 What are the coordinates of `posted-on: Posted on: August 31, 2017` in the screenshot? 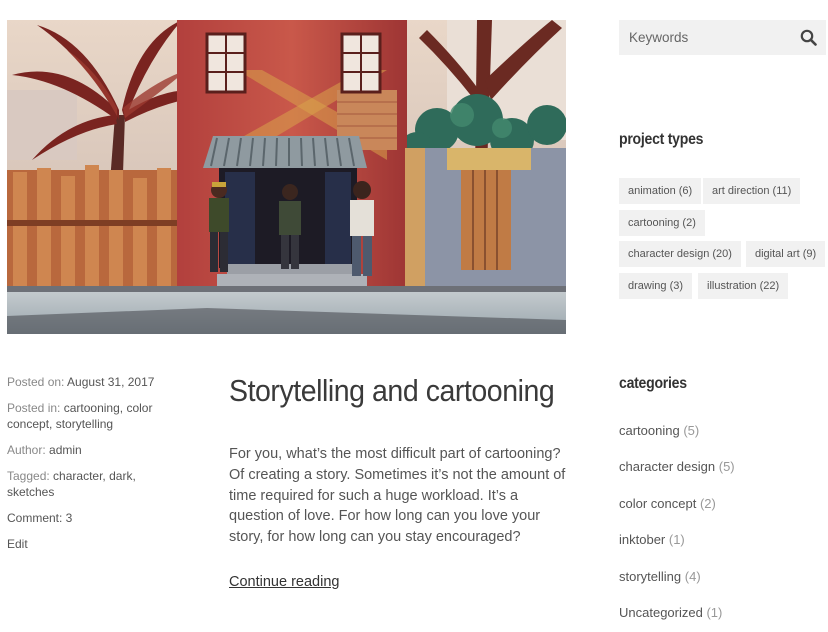 It's located at (94, 382).